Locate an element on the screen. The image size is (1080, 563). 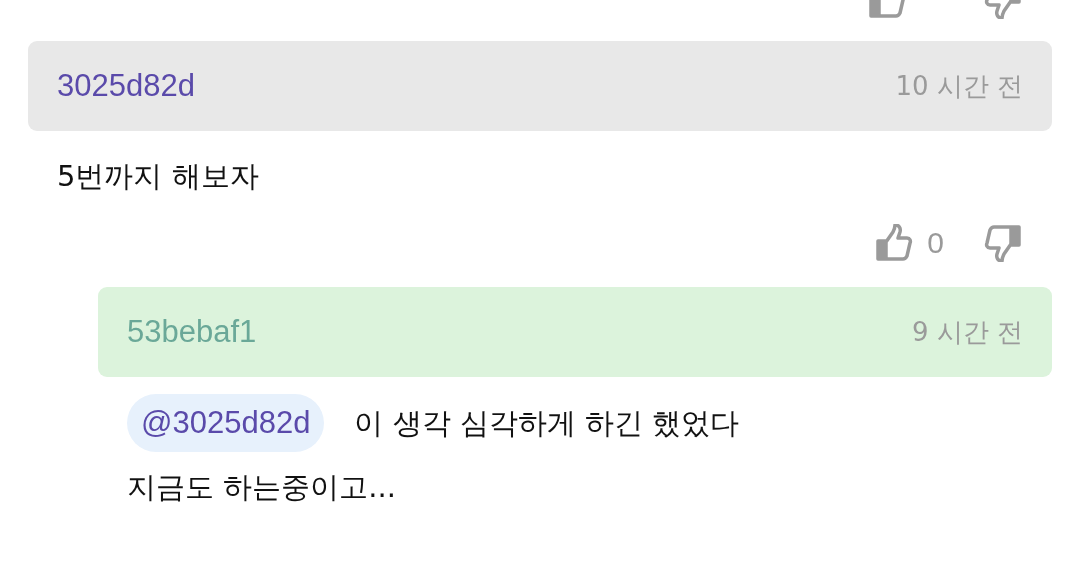
timestamp: 9 시간 전 is located at coordinates (967, 332).